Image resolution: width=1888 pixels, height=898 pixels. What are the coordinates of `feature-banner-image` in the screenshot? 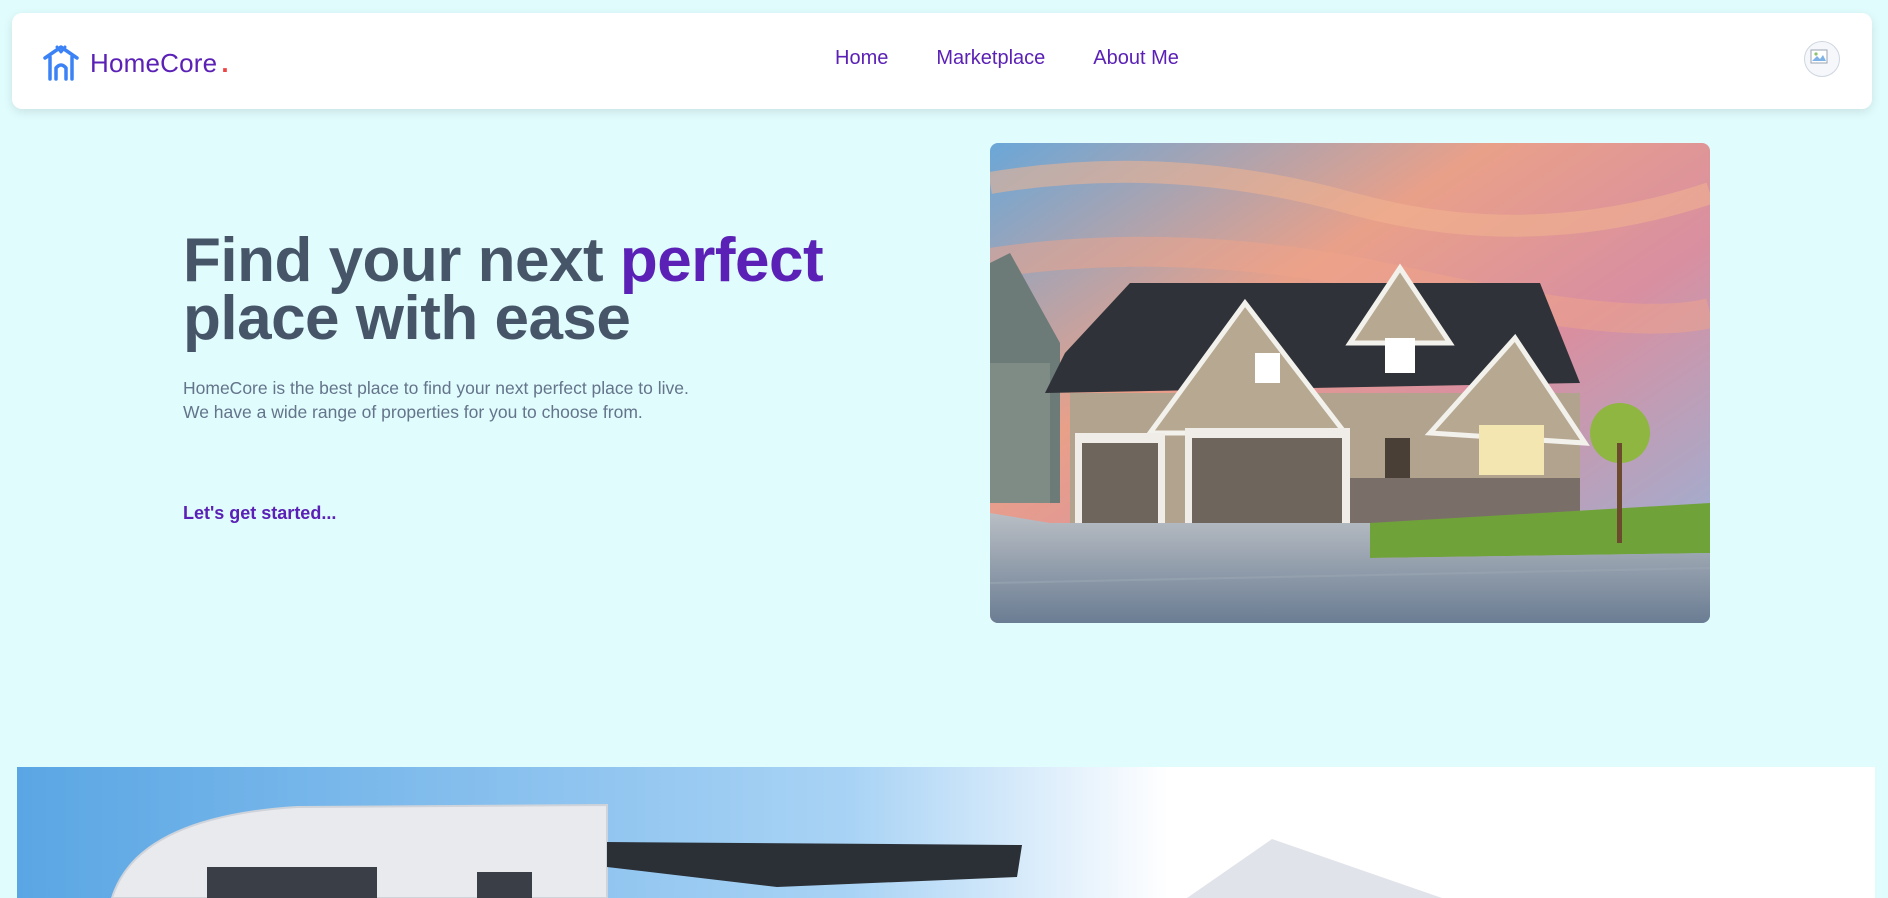 It's located at (946, 832).